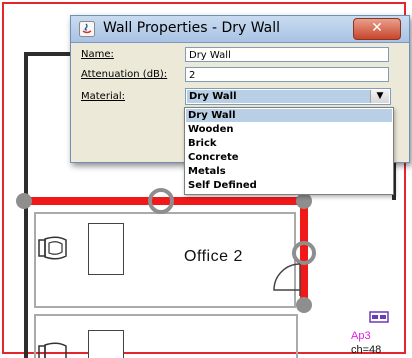  What do you see at coordinates (289, 143) in the screenshot?
I see `material-option: Brick` at bounding box center [289, 143].